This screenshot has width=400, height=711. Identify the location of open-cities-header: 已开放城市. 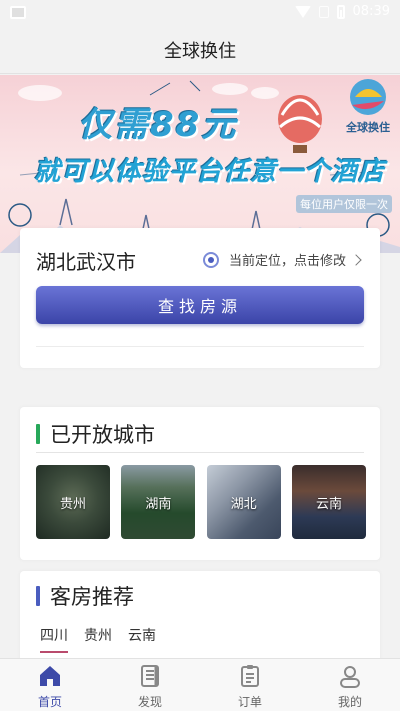
(95, 434).